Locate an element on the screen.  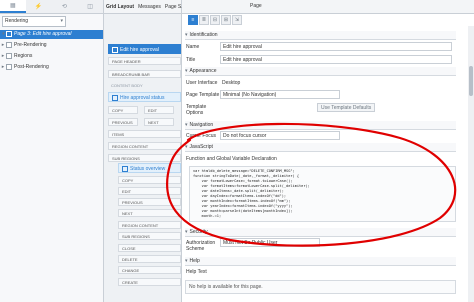
page-template-select: Minimal (No Navigation) is located at coordinates (280, 94).